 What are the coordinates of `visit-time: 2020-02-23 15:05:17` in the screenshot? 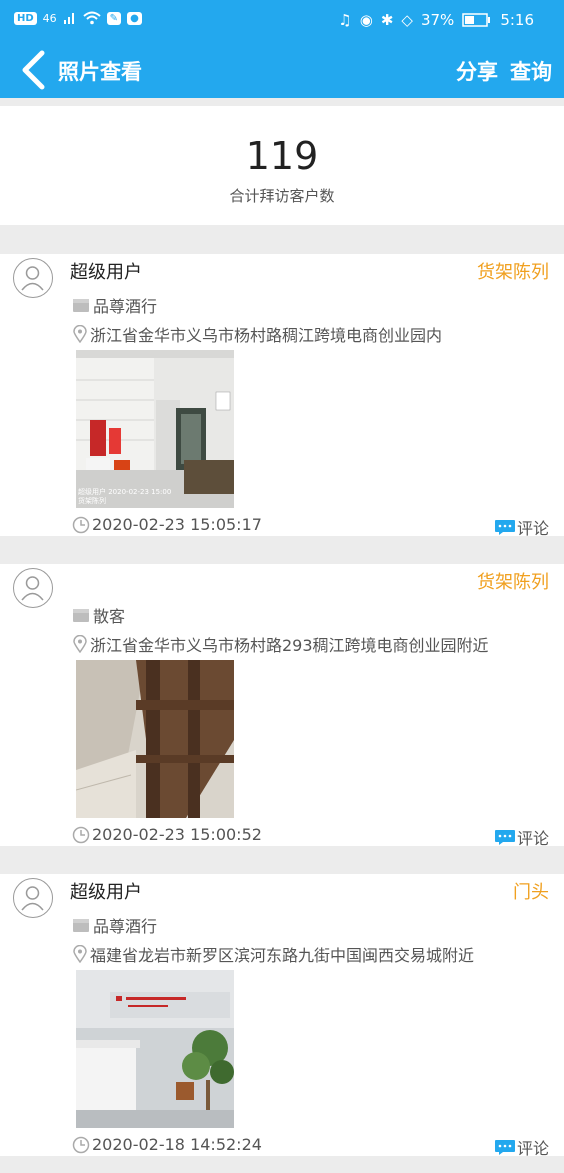 It's located at (177, 524).